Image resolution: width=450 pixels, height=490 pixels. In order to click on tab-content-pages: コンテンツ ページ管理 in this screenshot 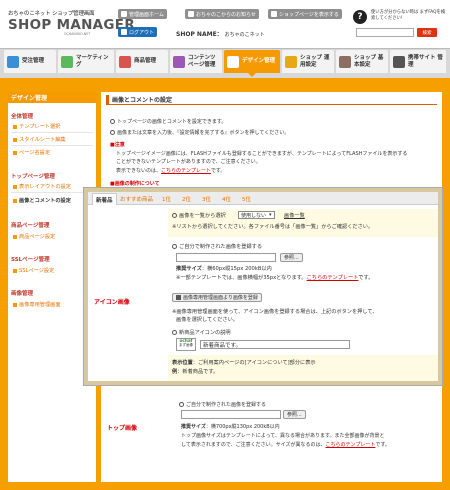, I will do `click(196, 61)`.